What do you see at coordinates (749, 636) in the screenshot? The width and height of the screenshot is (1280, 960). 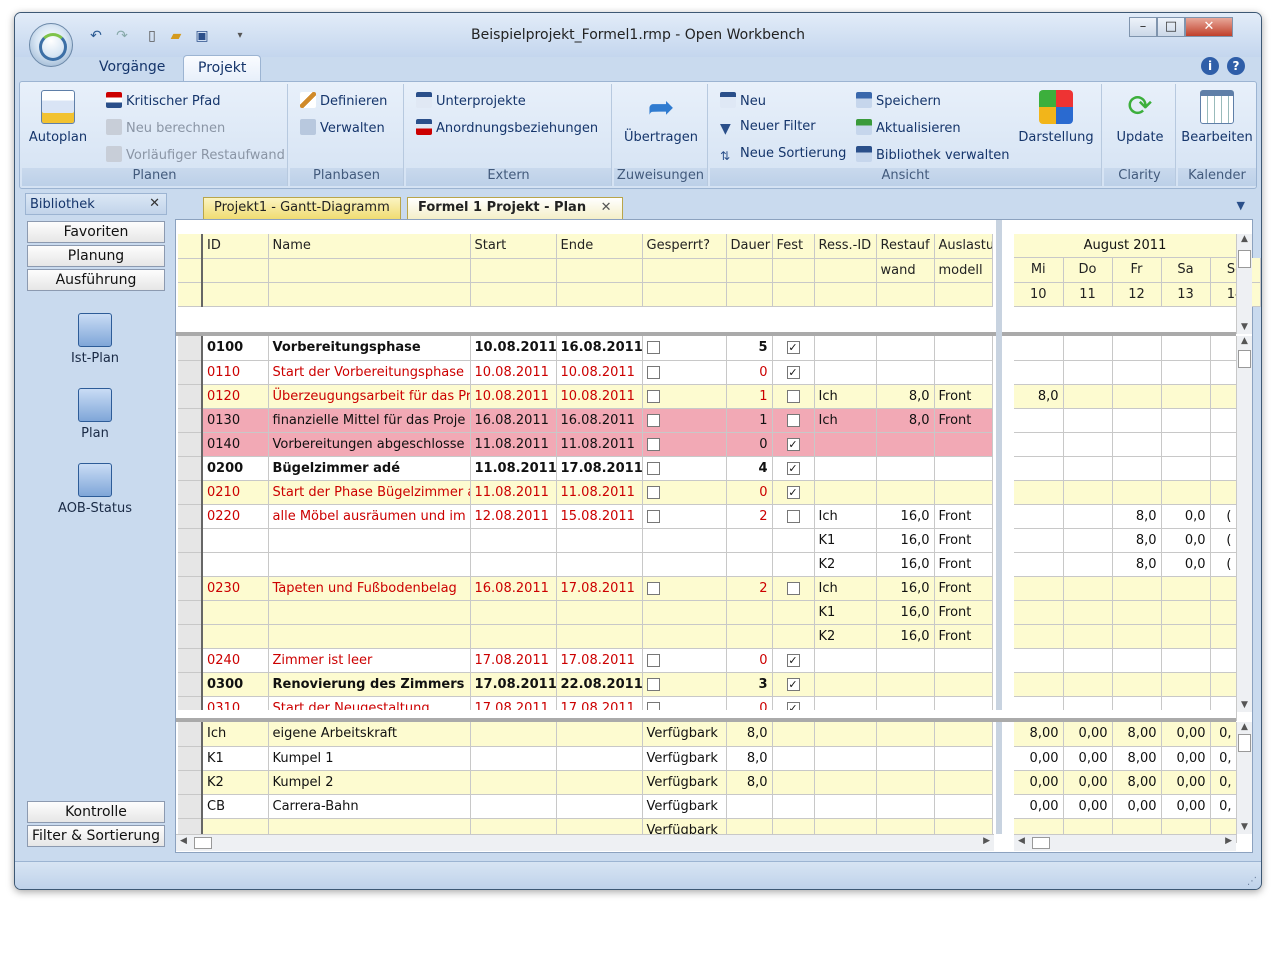 I see `task-dauer` at bounding box center [749, 636].